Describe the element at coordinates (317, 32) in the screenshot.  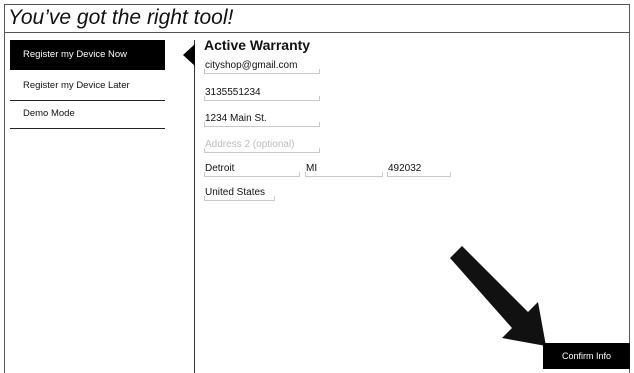
I see `header-divider` at that location.